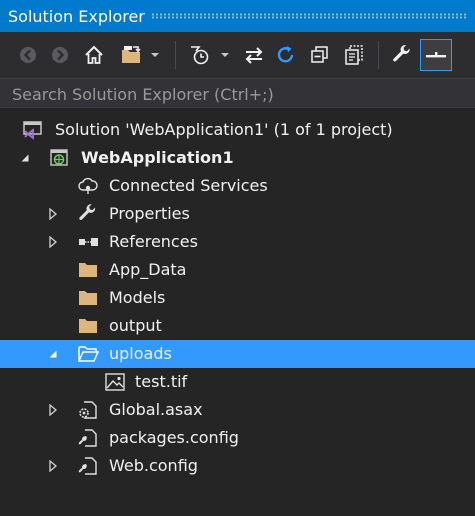  I want to click on folder-open-icon, so click(88, 354).